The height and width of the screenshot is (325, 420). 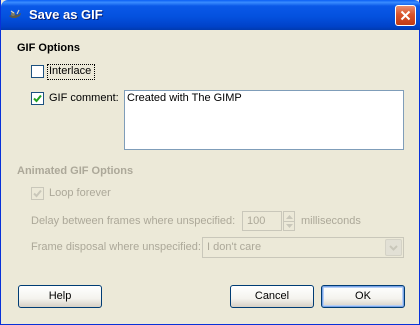 What do you see at coordinates (264, 120) in the screenshot?
I see `gif-comment-textarea: Created with The GIMP` at bounding box center [264, 120].